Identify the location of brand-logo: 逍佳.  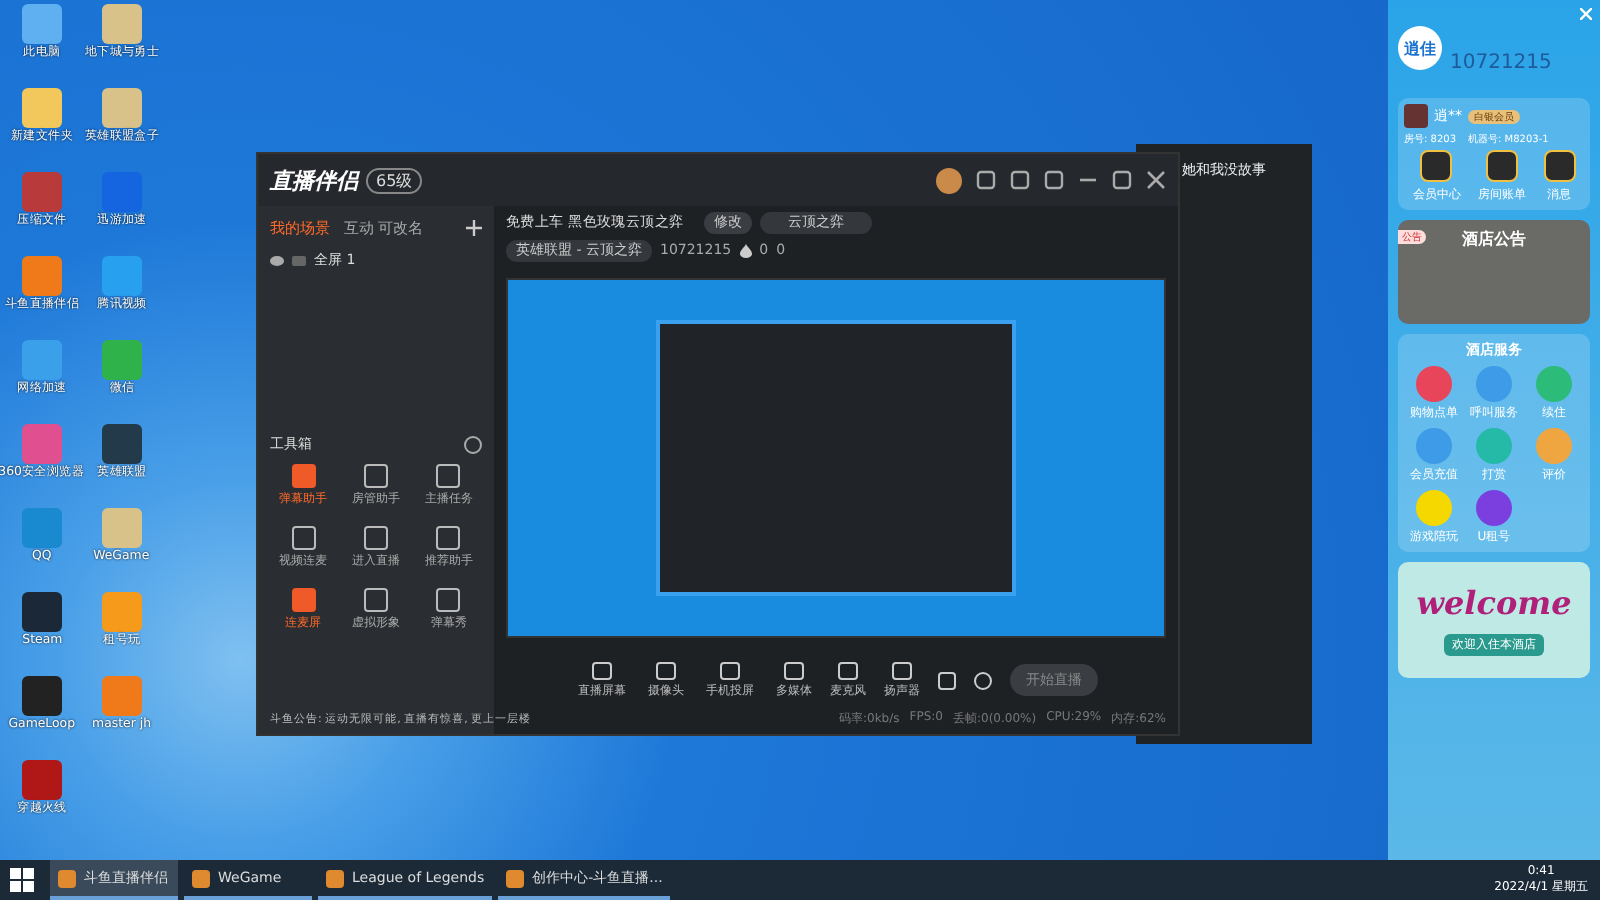
(1420, 48).